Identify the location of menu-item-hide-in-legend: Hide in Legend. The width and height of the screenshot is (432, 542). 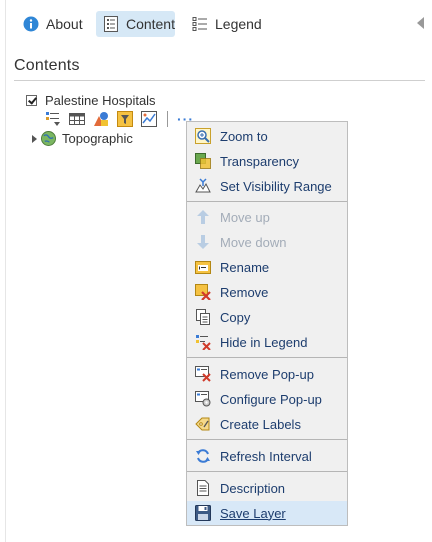
(267, 342).